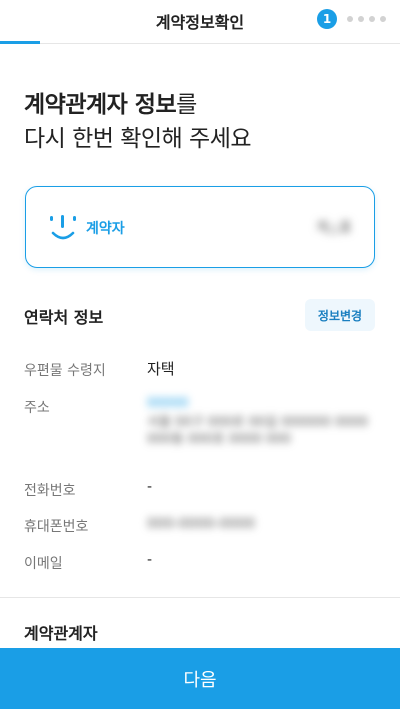  What do you see at coordinates (50, 491) in the screenshot?
I see `phone-label: 전화번호` at bounding box center [50, 491].